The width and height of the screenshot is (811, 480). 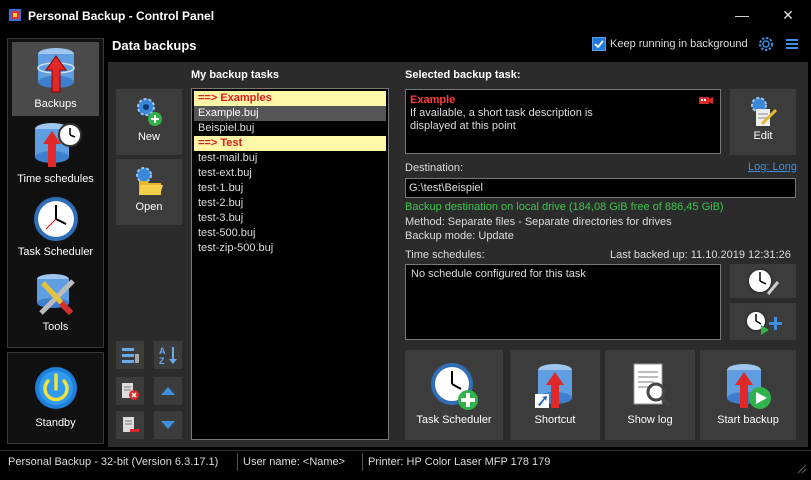 I want to click on start-backup-icon, so click(x=749, y=386).